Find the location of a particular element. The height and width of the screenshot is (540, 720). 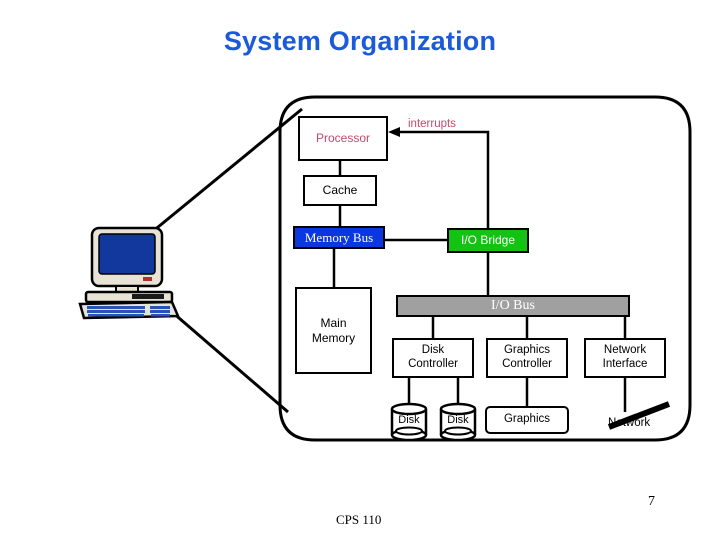

device-disk-2: Disk is located at coordinates (458, 422).